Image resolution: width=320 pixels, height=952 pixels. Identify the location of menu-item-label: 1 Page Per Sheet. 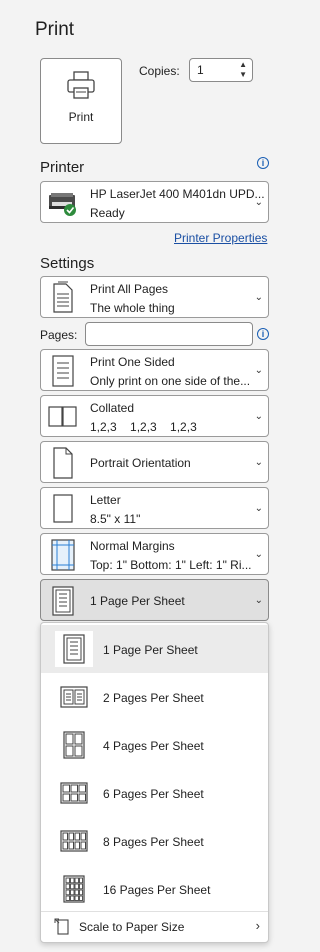
(150, 650).